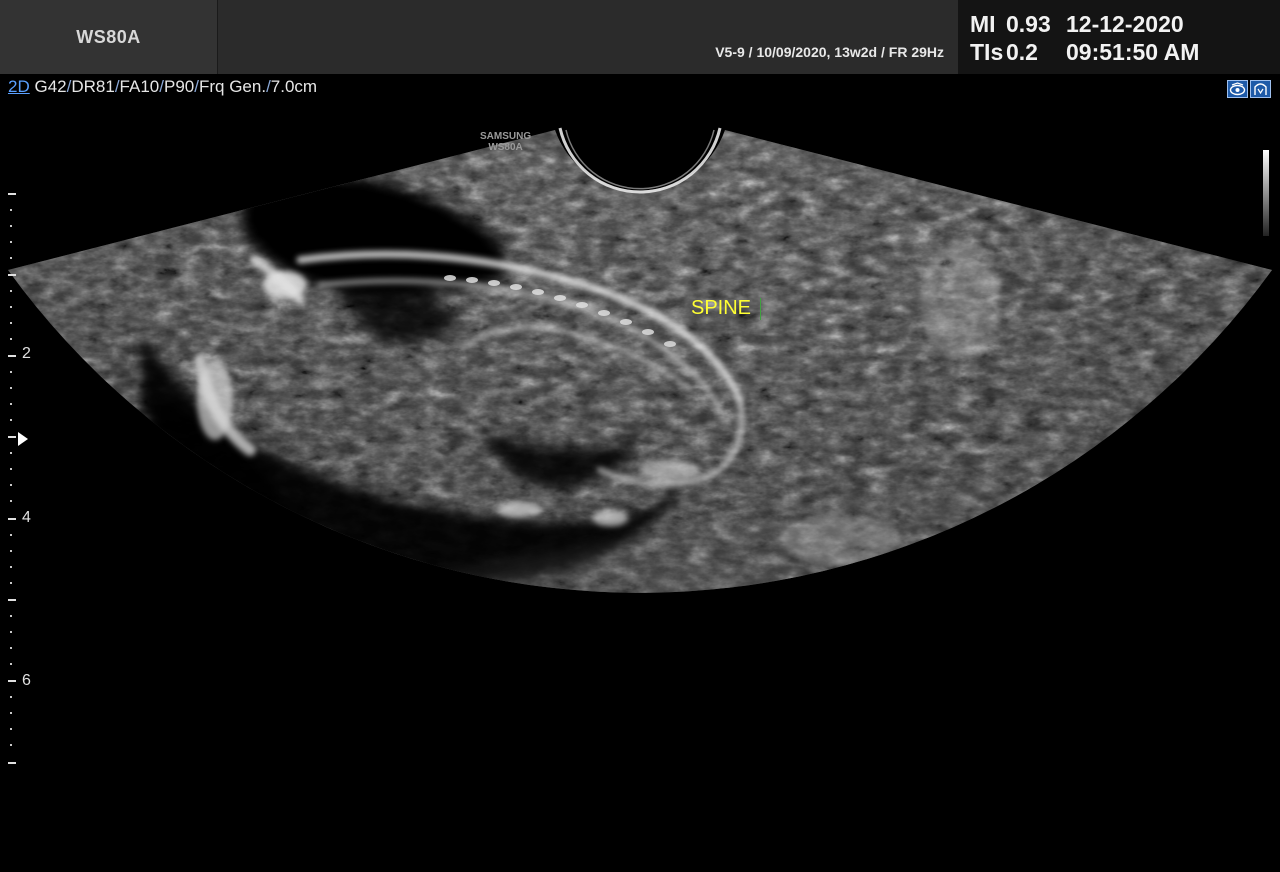 This screenshot has height=872, width=1280. Describe the element at coordinates (139, 86) in the screenshot. I see `frame-avg-value: FA10` at that location.